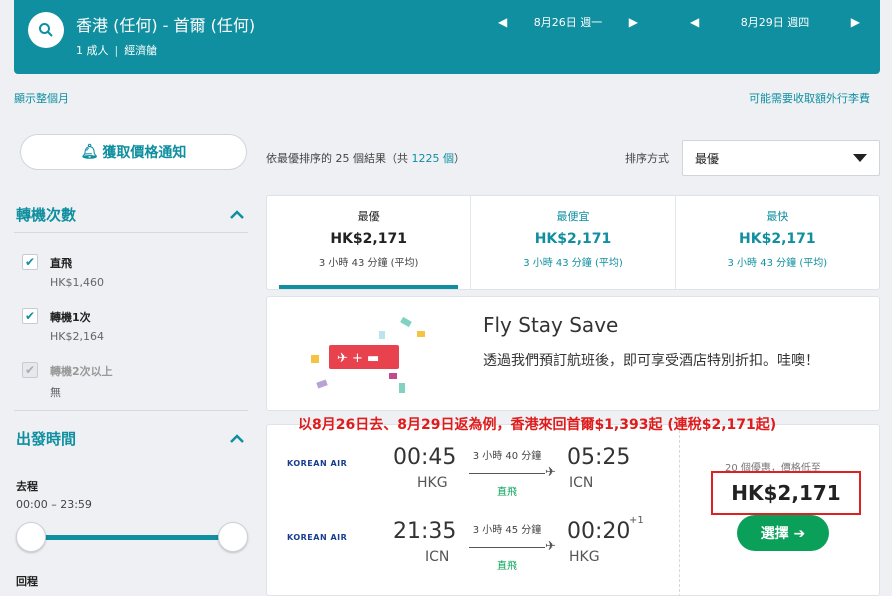  I want to click on price-alert-button: 🔔︎ 獲取價格通知, so click(133, 152).